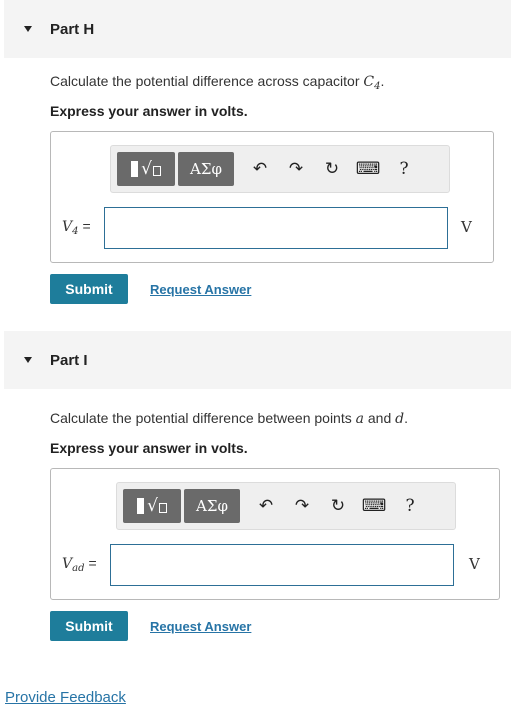 This screenshot has height=720, width=511. Describe the element at coordinates (75, 231) in the screenshot. I see `part-h-var-sub: 4` at that location.